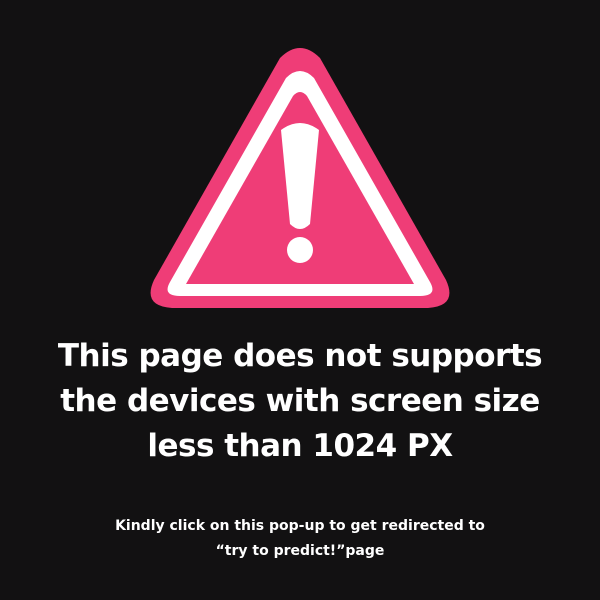  What do you see at coordinates (300, 356) in the screenshot?
I see `headline-line: This page does not supports` at bounding box center [300, 356].